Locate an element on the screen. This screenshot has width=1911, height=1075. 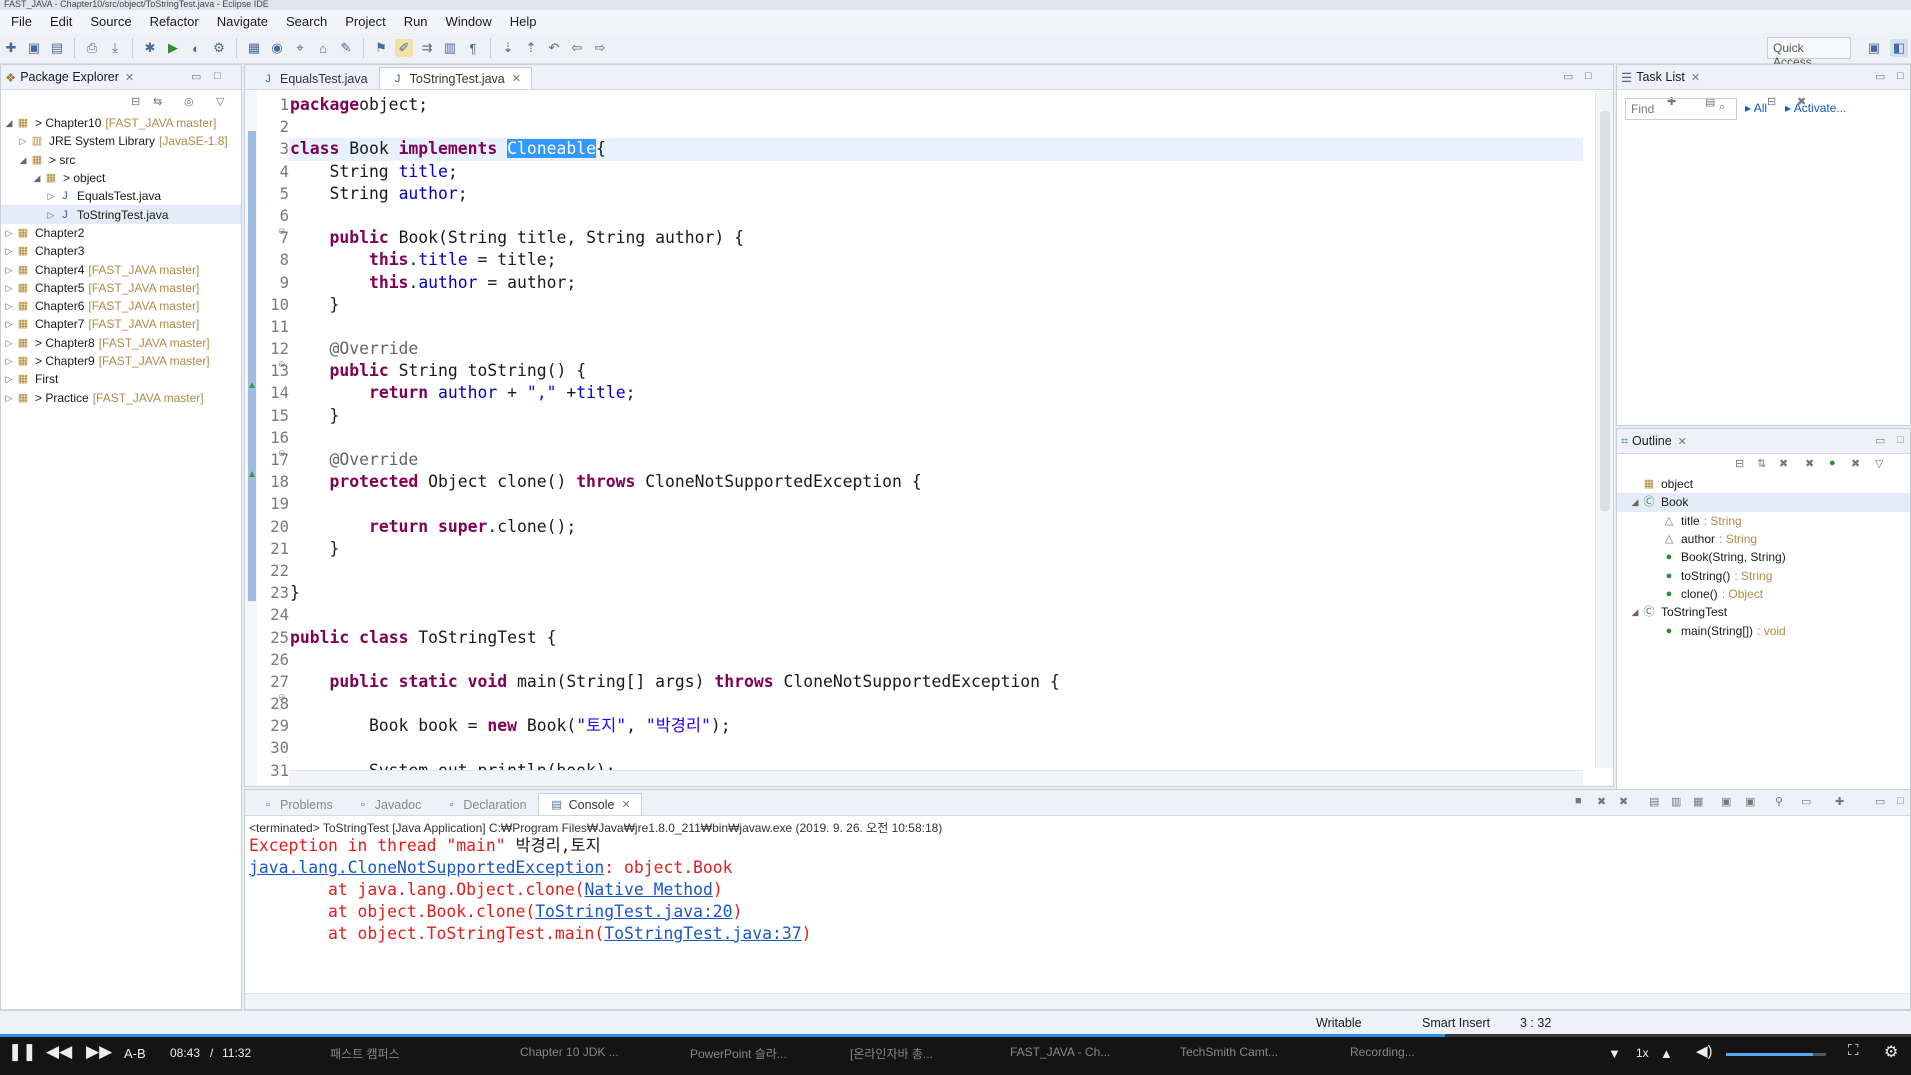
tree-item: ▷ ▦ Chapter7 [FAST_JAVA master] is located at coordinates (121, 324).